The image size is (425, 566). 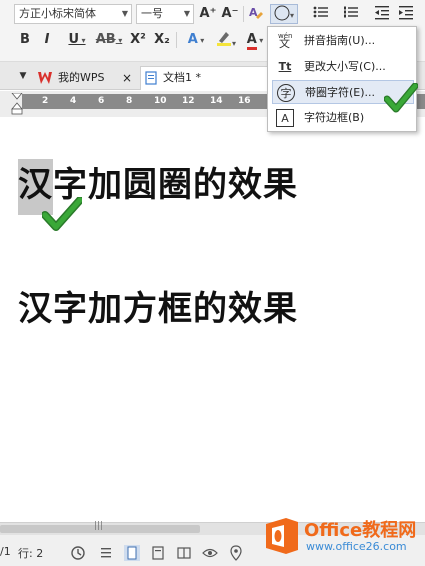 I want to click on ruler-tick-label: 2, so click(x=45, y=101).